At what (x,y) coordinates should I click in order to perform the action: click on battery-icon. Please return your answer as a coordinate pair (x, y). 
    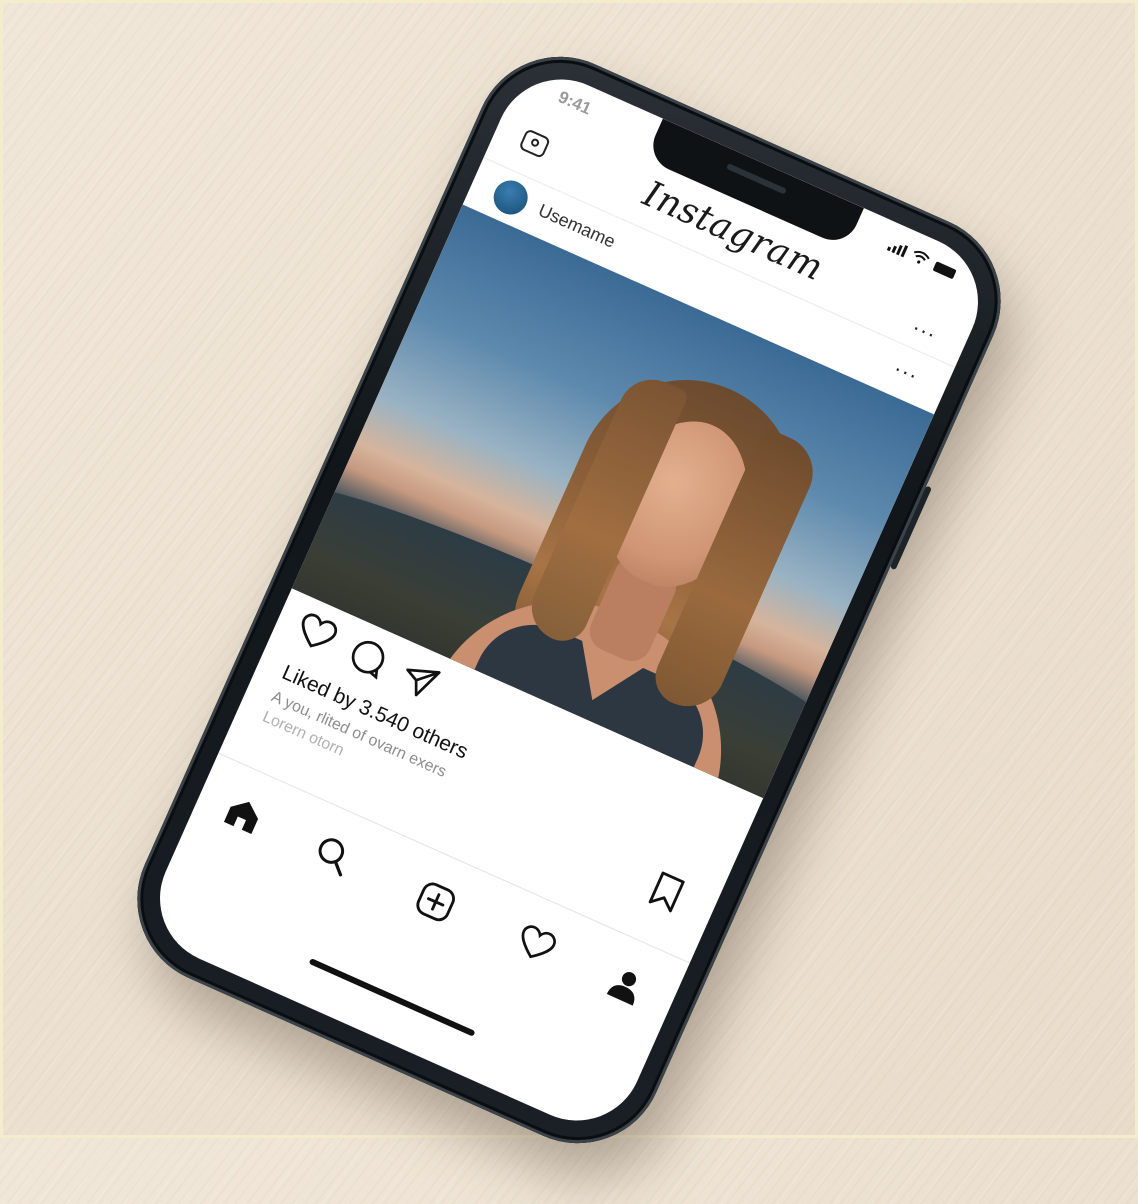
    Looking at the image, I should click on (944, 270).